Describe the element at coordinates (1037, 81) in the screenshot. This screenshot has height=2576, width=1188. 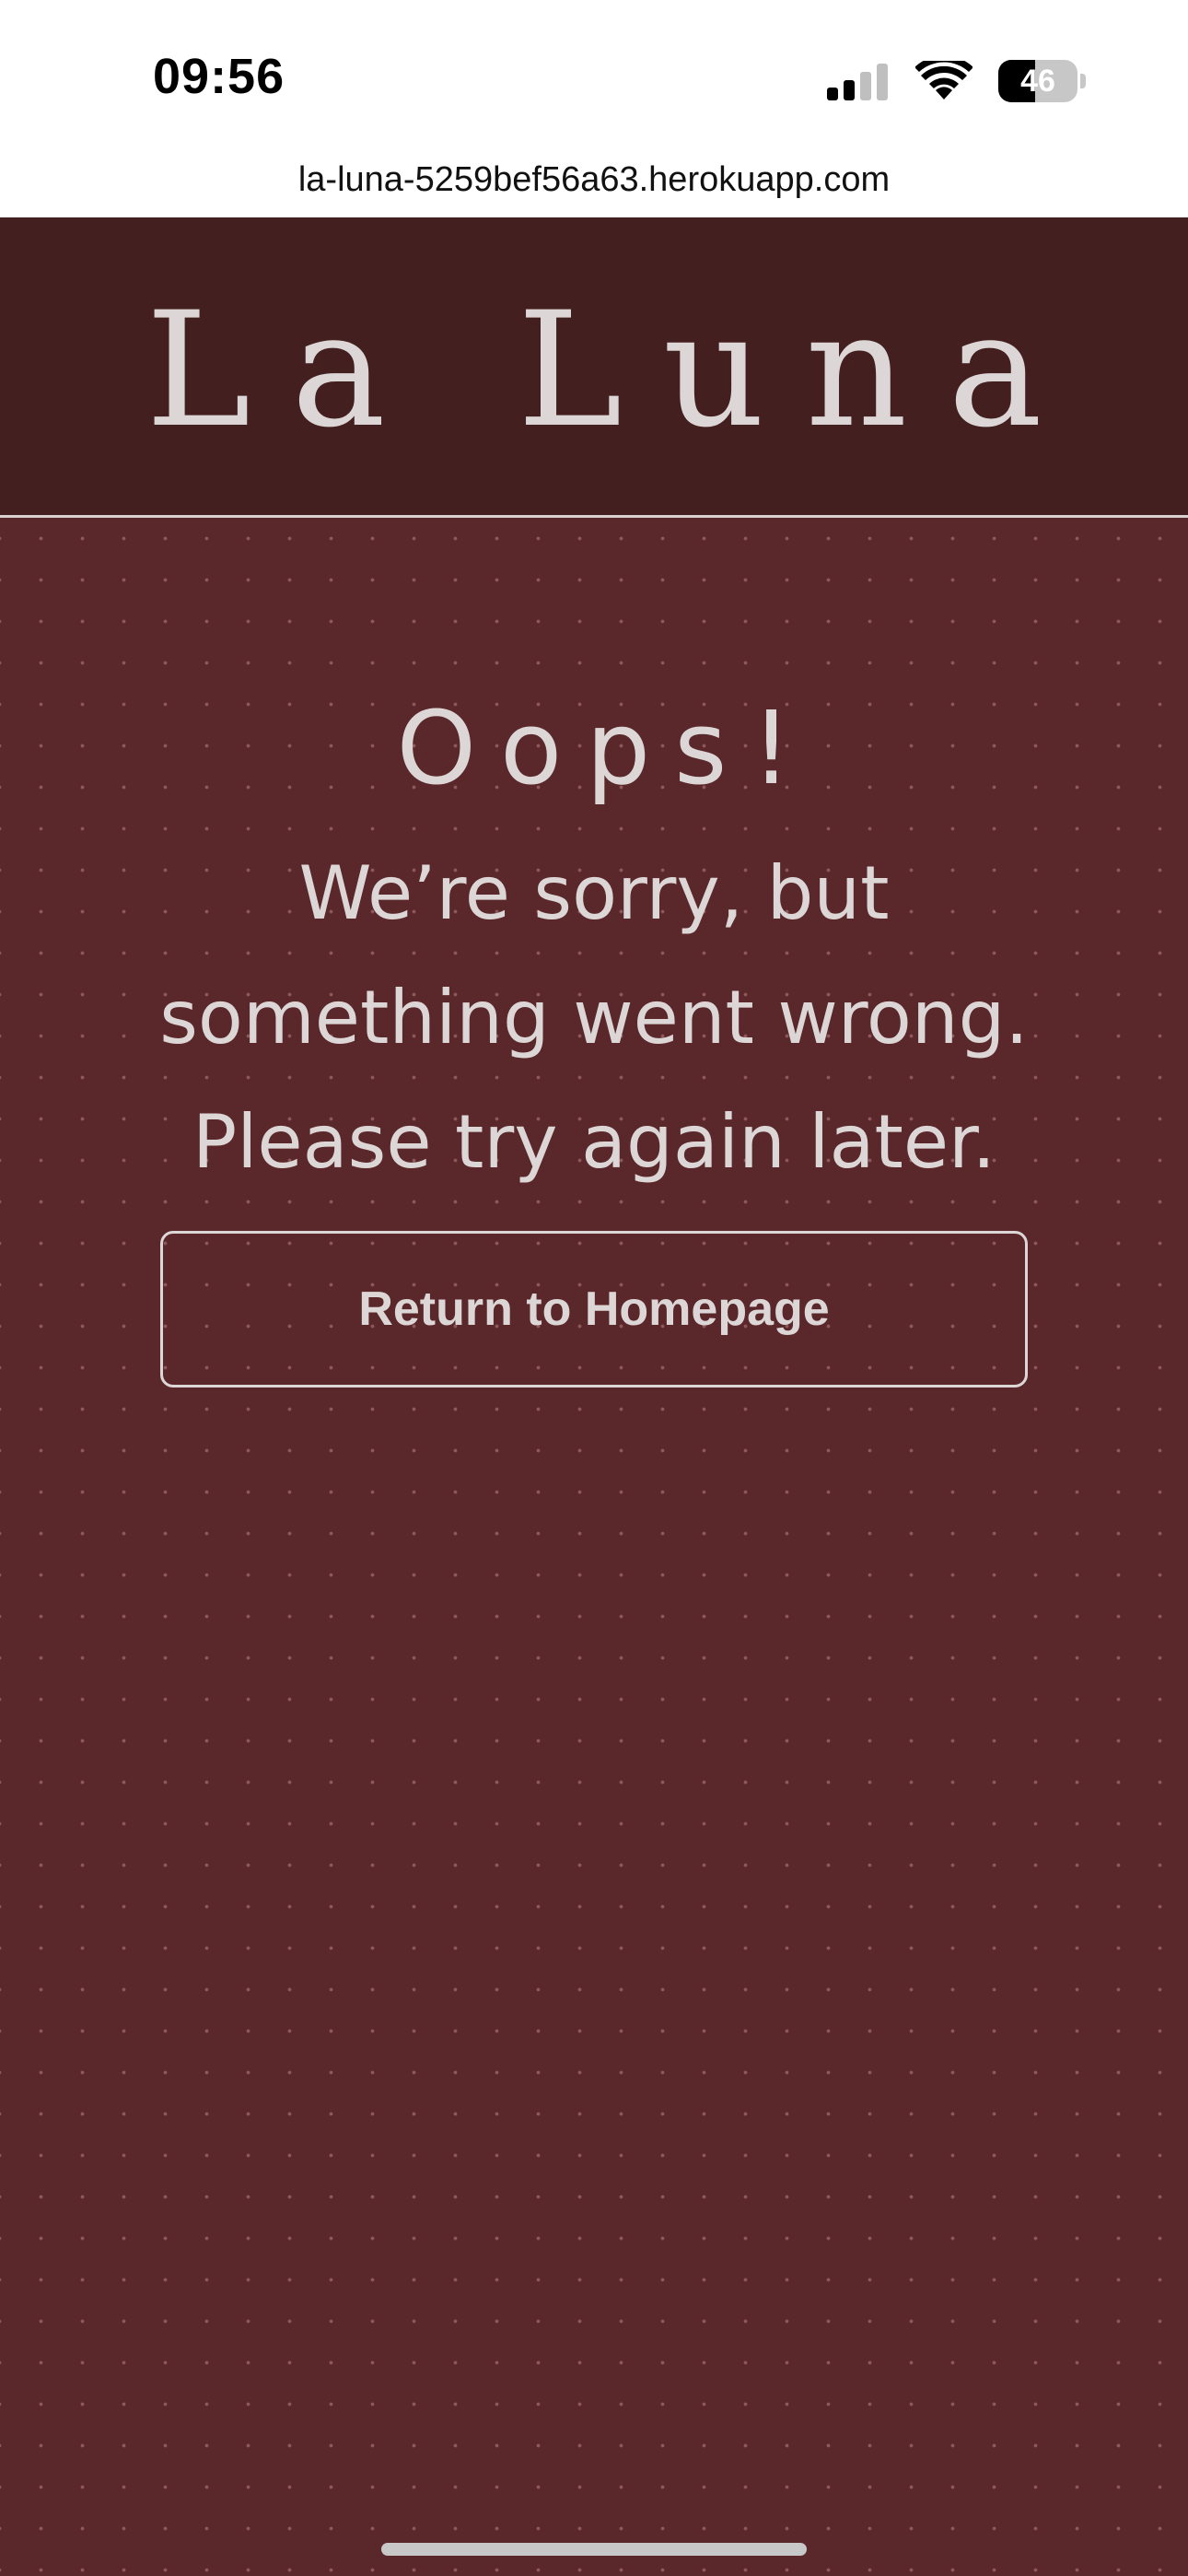
I see `battery-level: 46` at that location.